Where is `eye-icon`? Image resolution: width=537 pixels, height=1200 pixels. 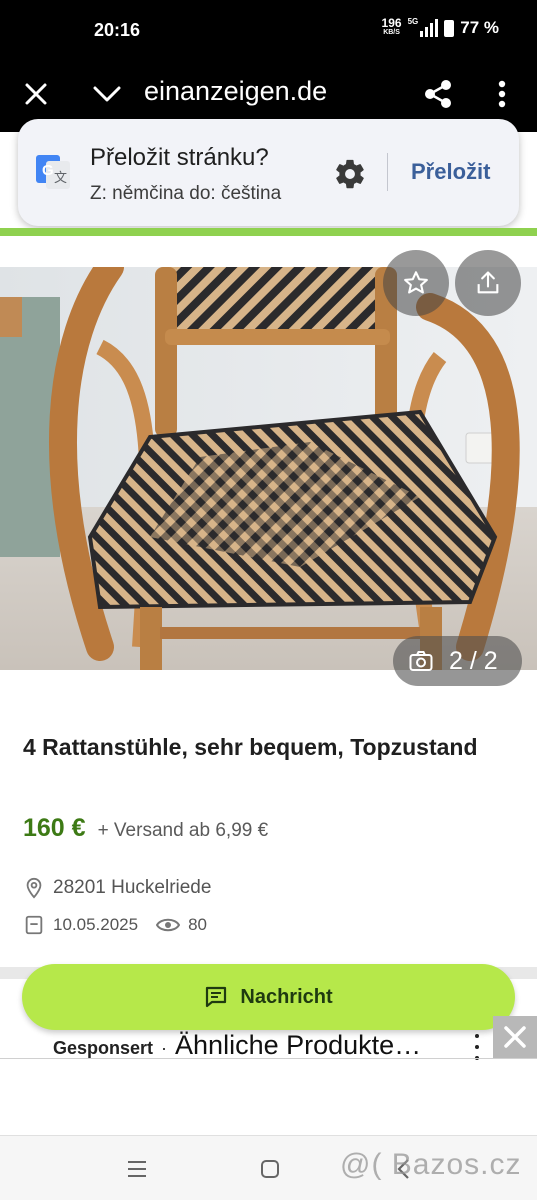 eye-icon is located at coordinates (168, 925).